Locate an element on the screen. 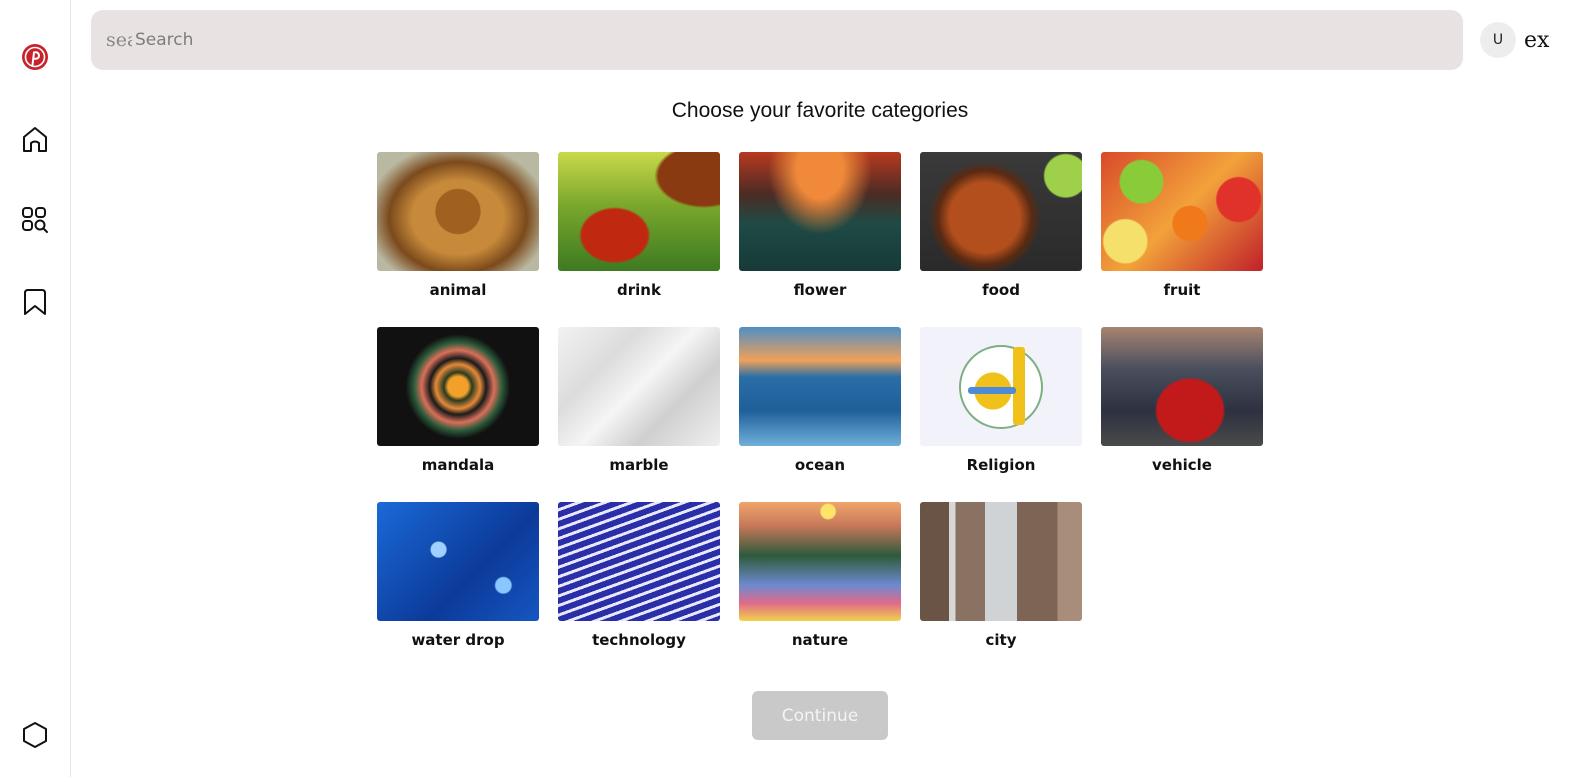 This screenshot has width=1581, height=777. sidebar-item-settings is located at coordinates (35, 735).